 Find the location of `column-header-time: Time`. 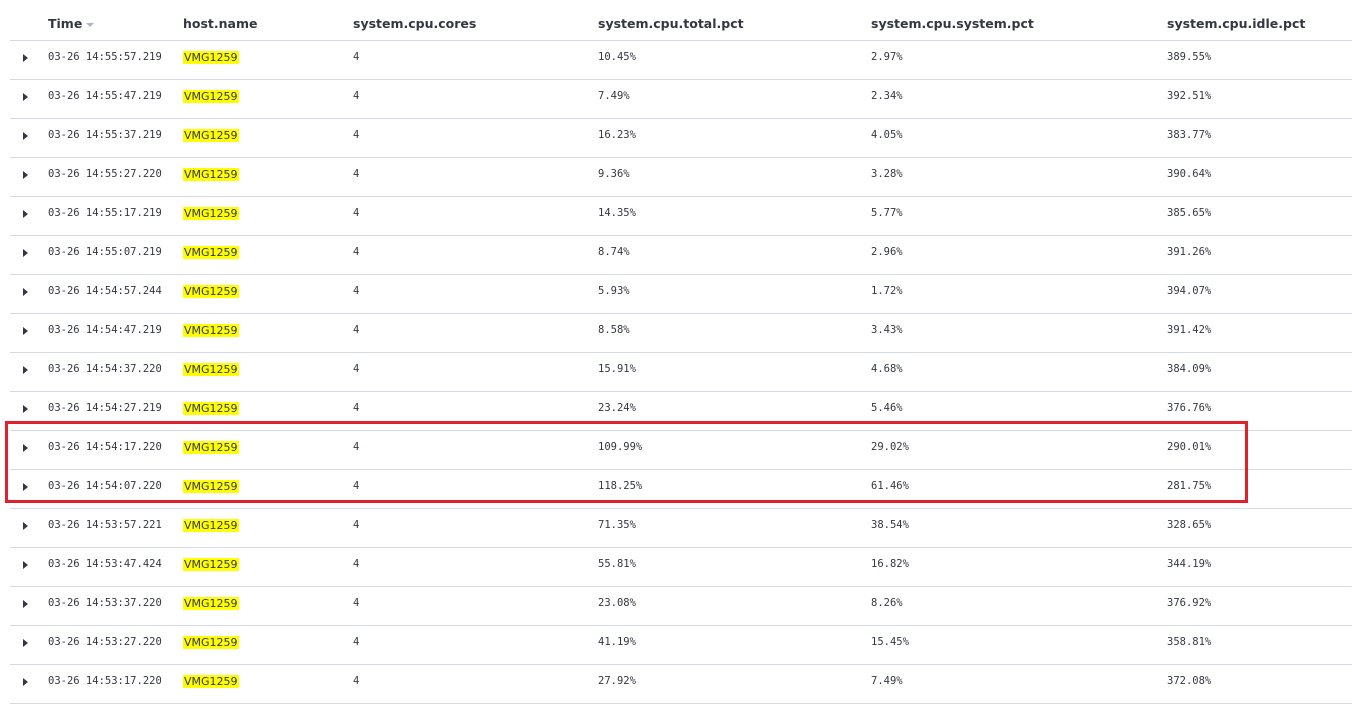

column-header-time: Time is located at coordinates (71, 23).